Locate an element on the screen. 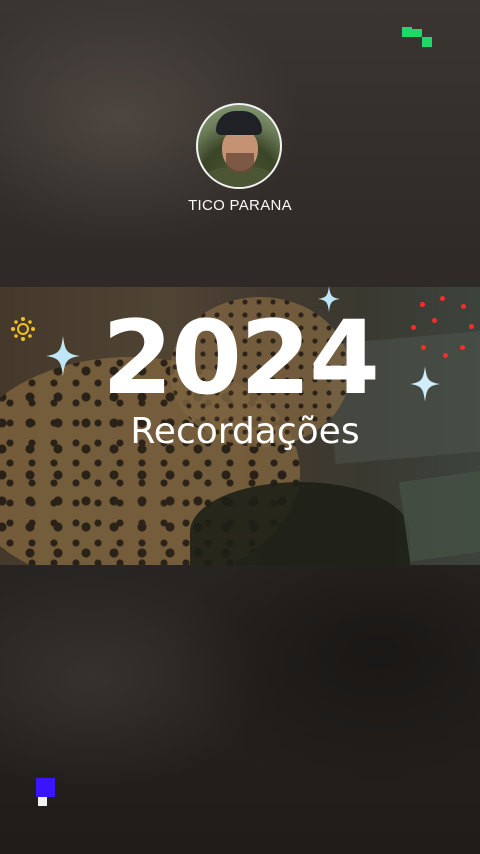 The height and width of the screenshot is (854, 480). banner-year: 2024 is located at coordinates (241, 358).